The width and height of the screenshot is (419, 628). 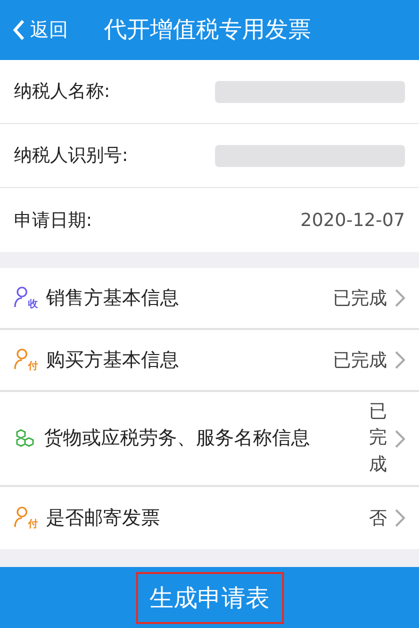 What do you see at coordinates (113, 298) in the screenshot?
I see `section-label: 销售方基本信息` at bounding box center [113, 298].